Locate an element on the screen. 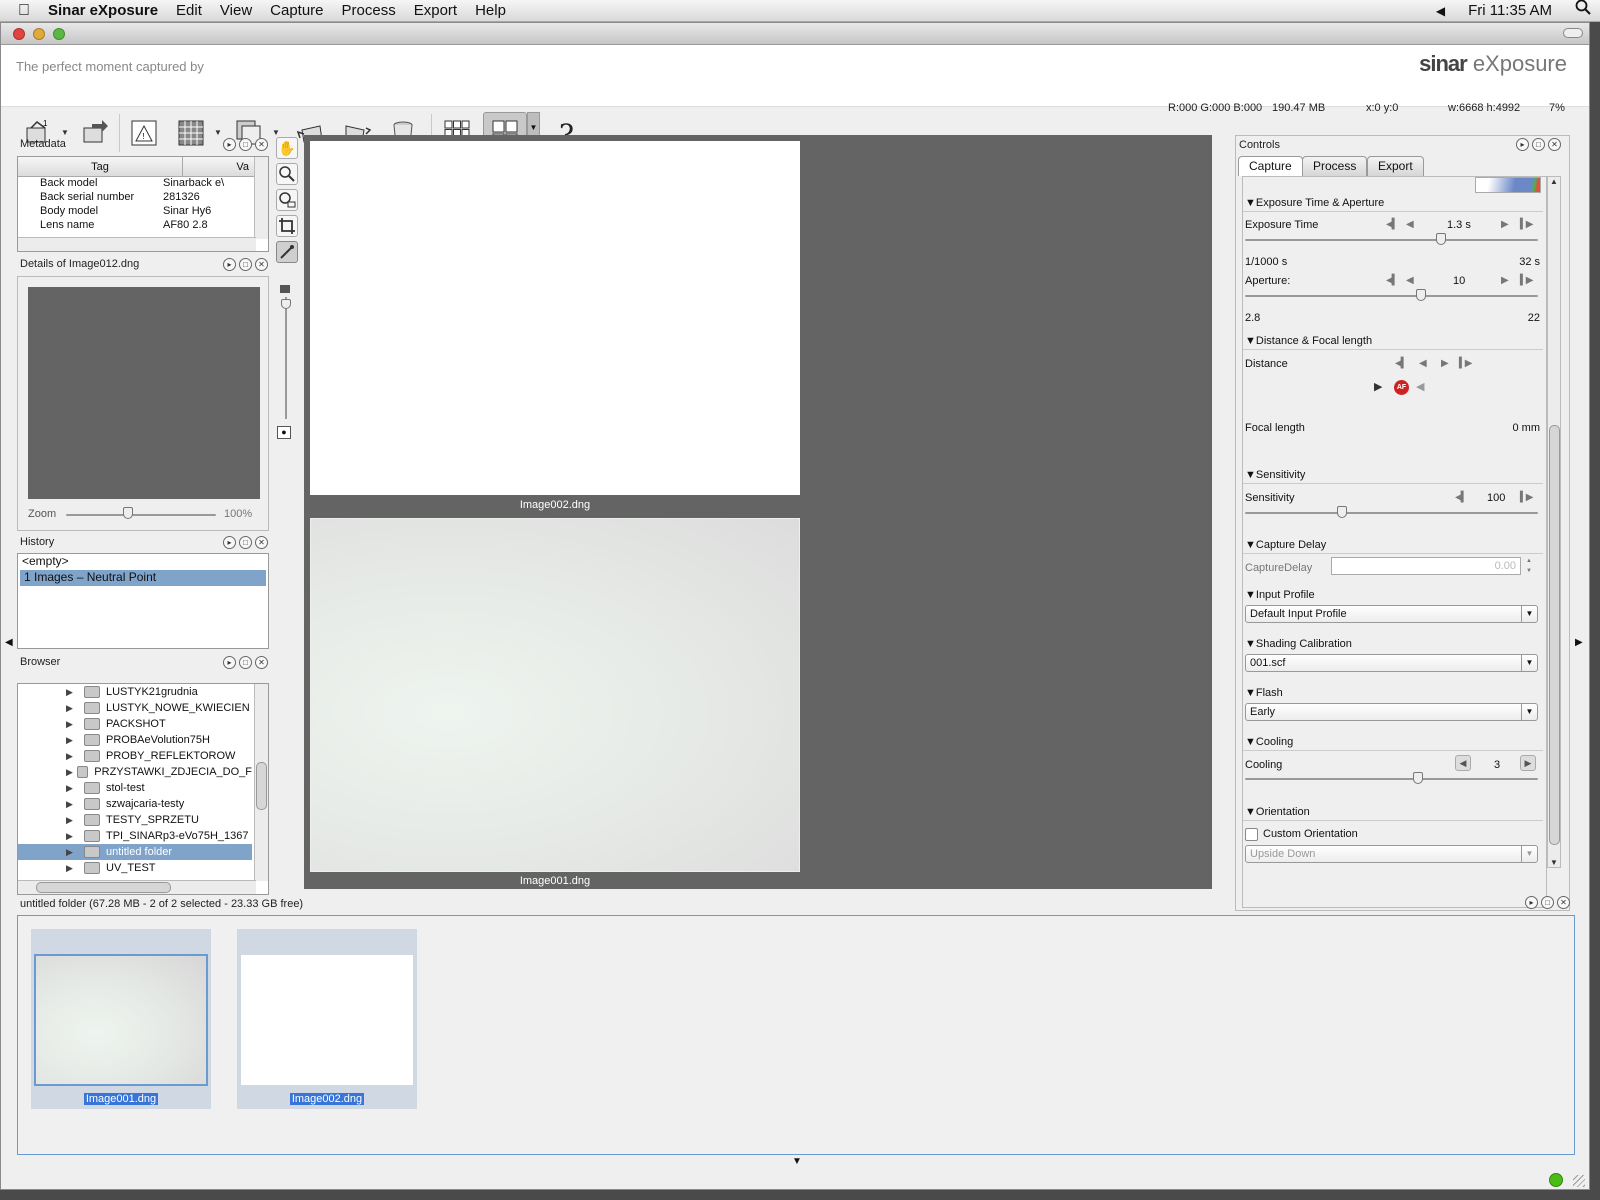  exposure-next-button: ▶ is located at coordinates (1505, 224).